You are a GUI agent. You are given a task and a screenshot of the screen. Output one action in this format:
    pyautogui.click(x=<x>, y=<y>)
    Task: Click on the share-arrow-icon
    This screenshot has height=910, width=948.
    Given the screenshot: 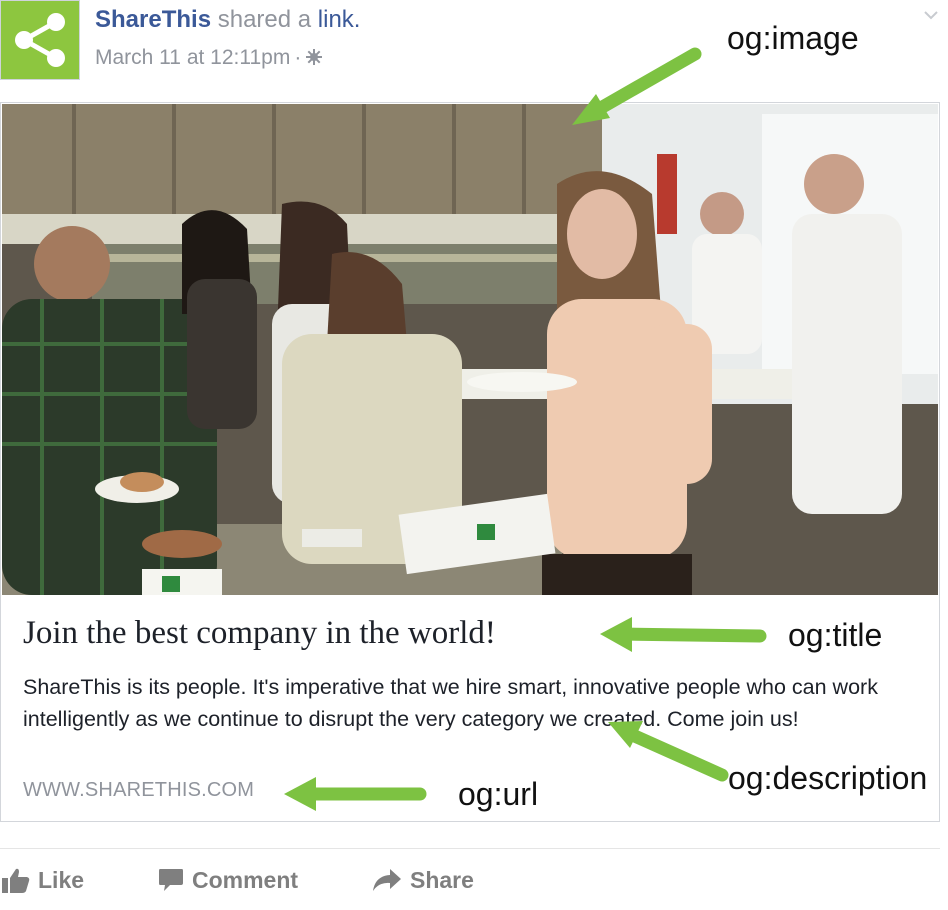 What is the action you would take?
    pyautogui.click(x=387, y=880)
    